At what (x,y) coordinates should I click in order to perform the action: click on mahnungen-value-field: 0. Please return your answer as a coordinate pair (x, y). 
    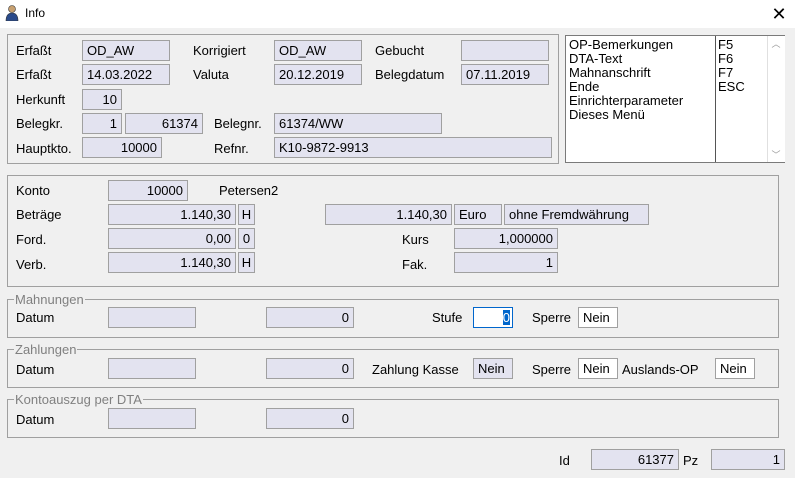
    Looking at the image, I should click on (310, 317).